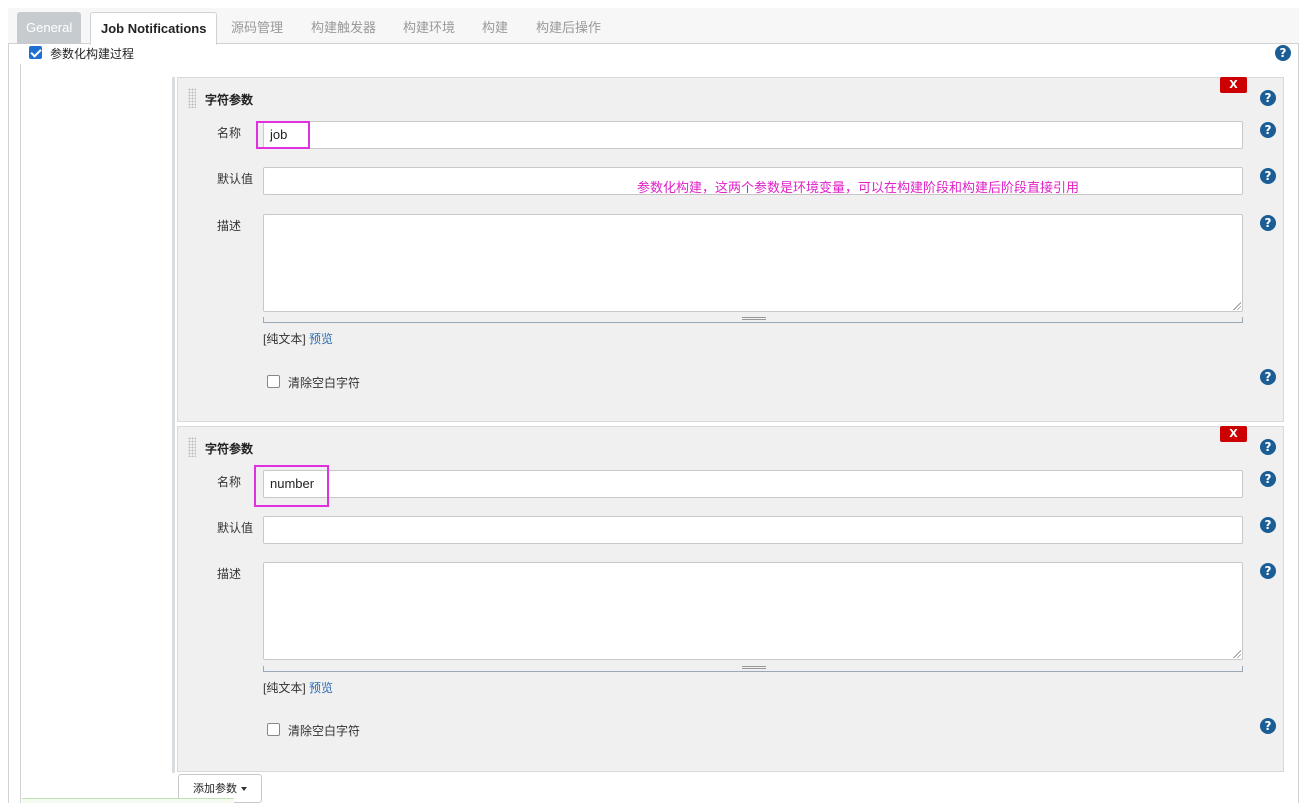  I want to click on tab-post-build: 构建后操作, so click(568, 28).